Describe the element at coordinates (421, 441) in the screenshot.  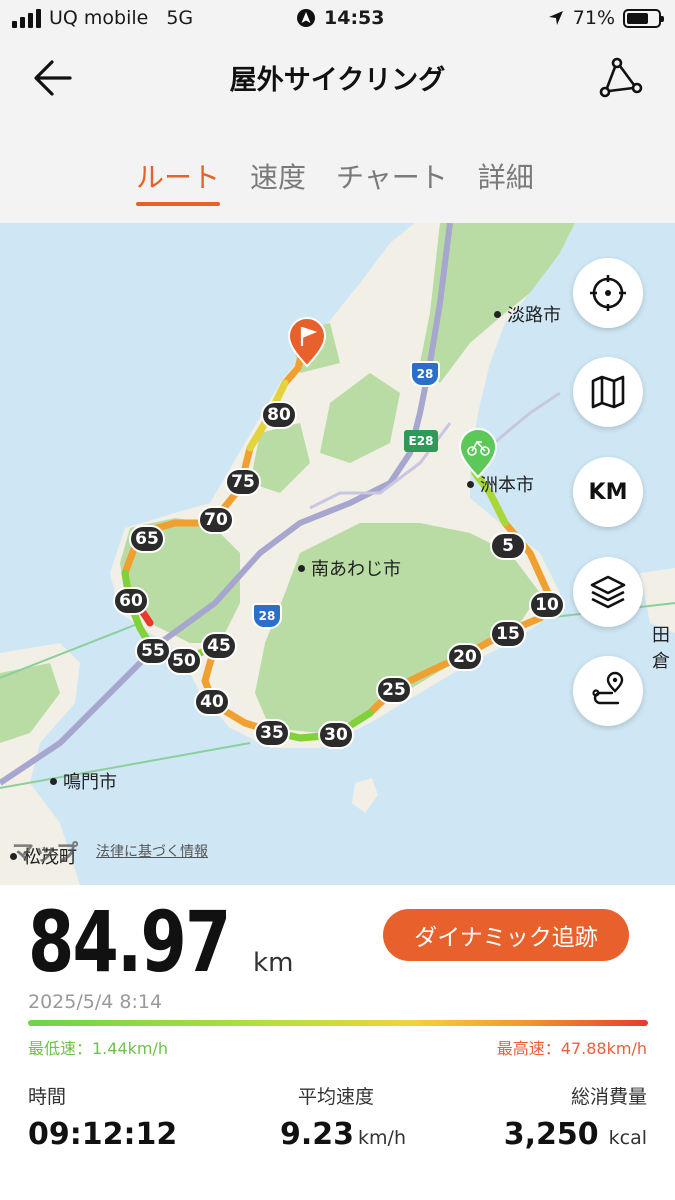
I see `road-shield-e28: E28` at that location.